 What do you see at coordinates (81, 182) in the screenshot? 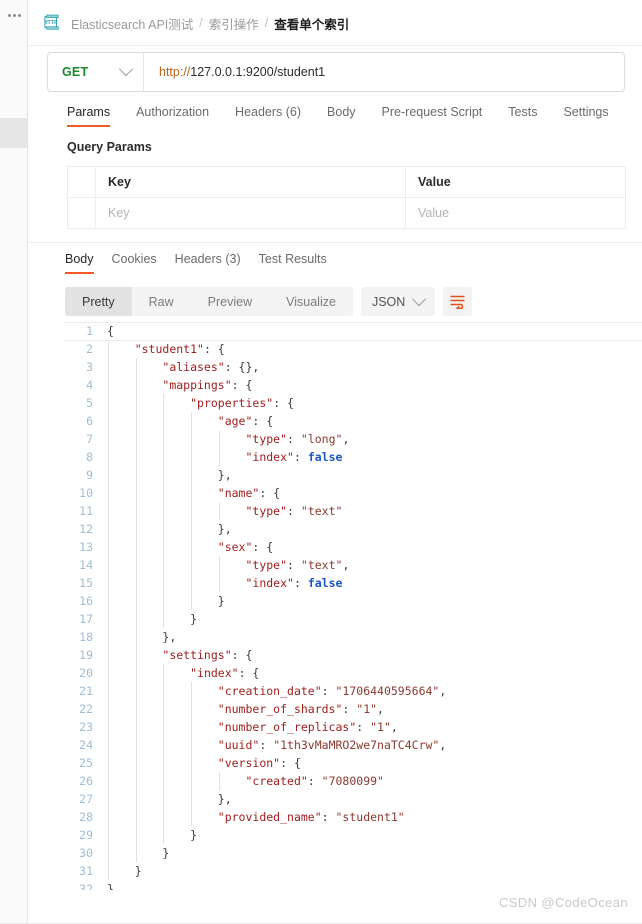
I see `select-all-checkbox-cell` at bounding box center [81, 182].